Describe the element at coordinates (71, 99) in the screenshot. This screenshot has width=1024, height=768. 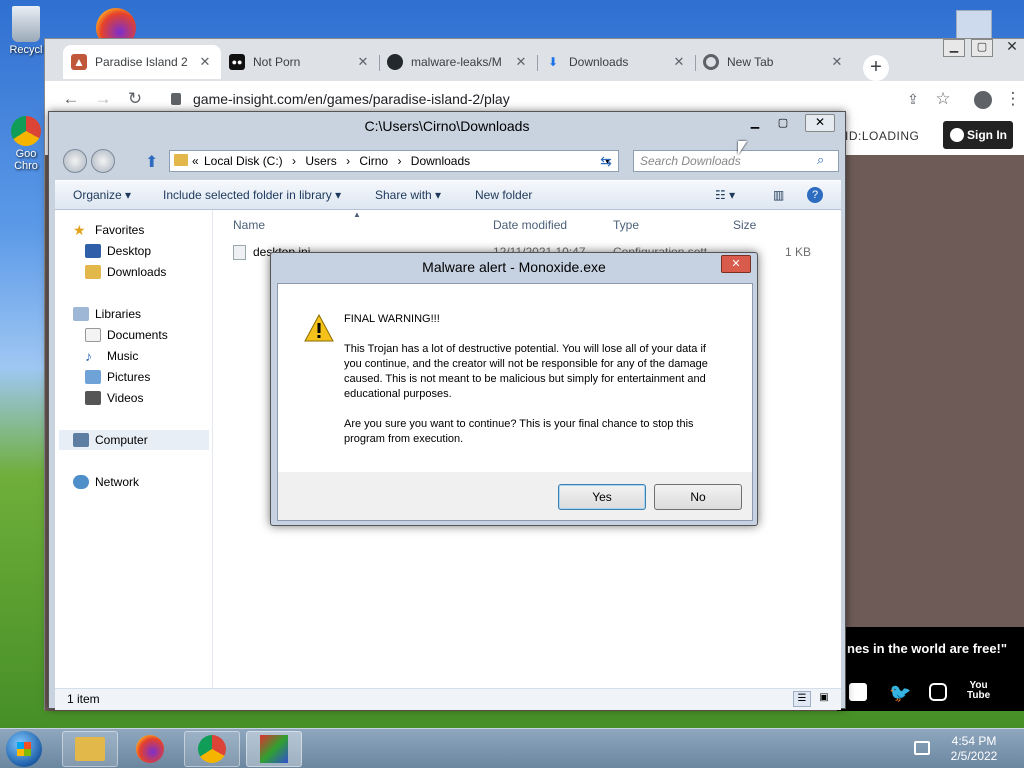
I see `back-icon: ←` at that location.